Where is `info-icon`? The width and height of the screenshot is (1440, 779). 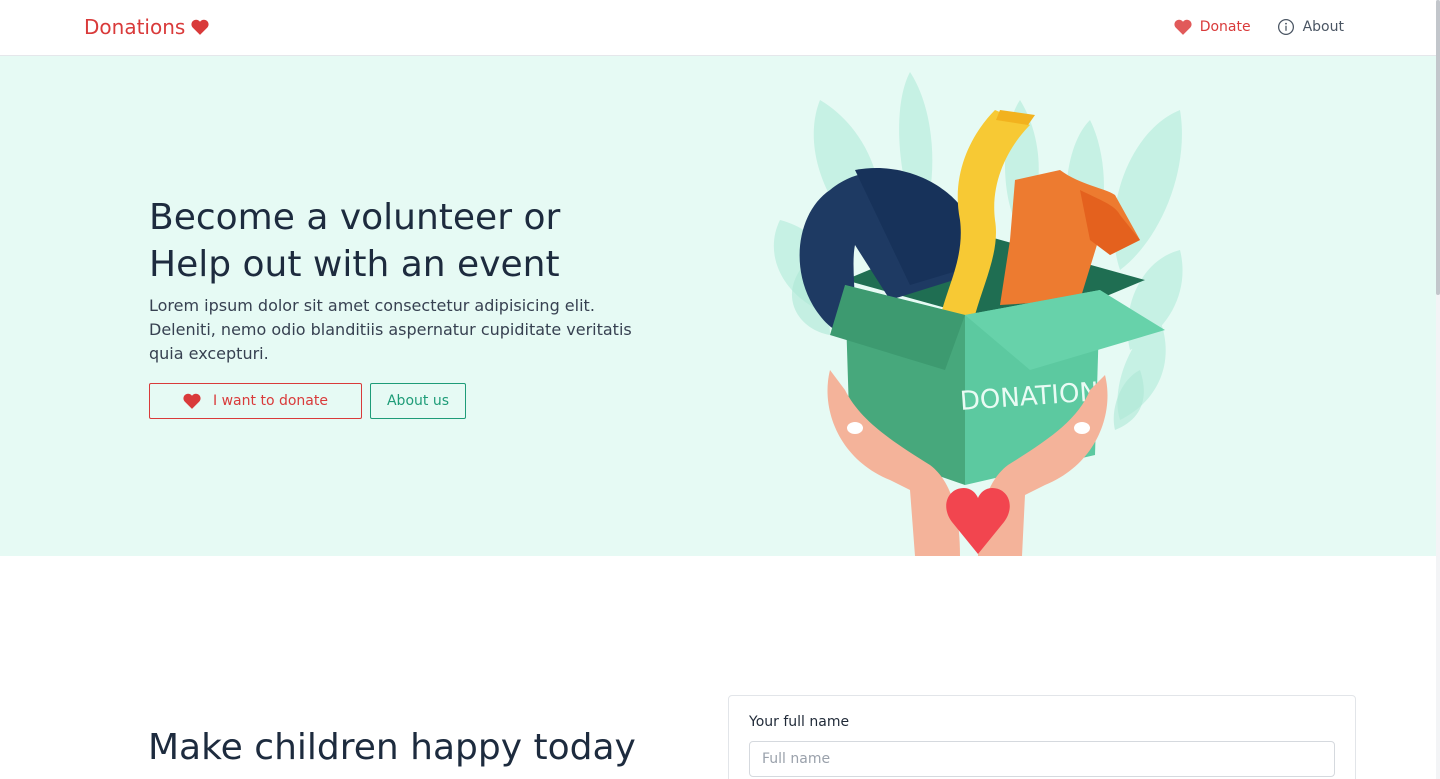
info-icon is located at coordinates (1285, 27).